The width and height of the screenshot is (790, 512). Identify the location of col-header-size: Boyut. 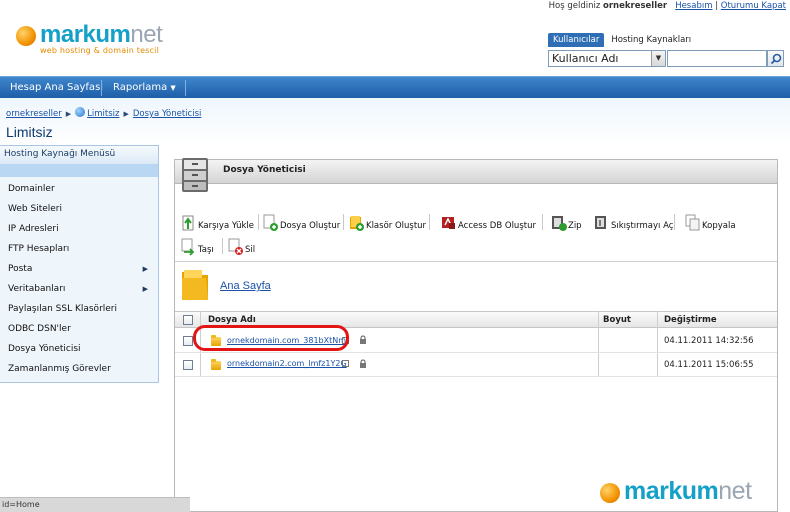
(617, 320).